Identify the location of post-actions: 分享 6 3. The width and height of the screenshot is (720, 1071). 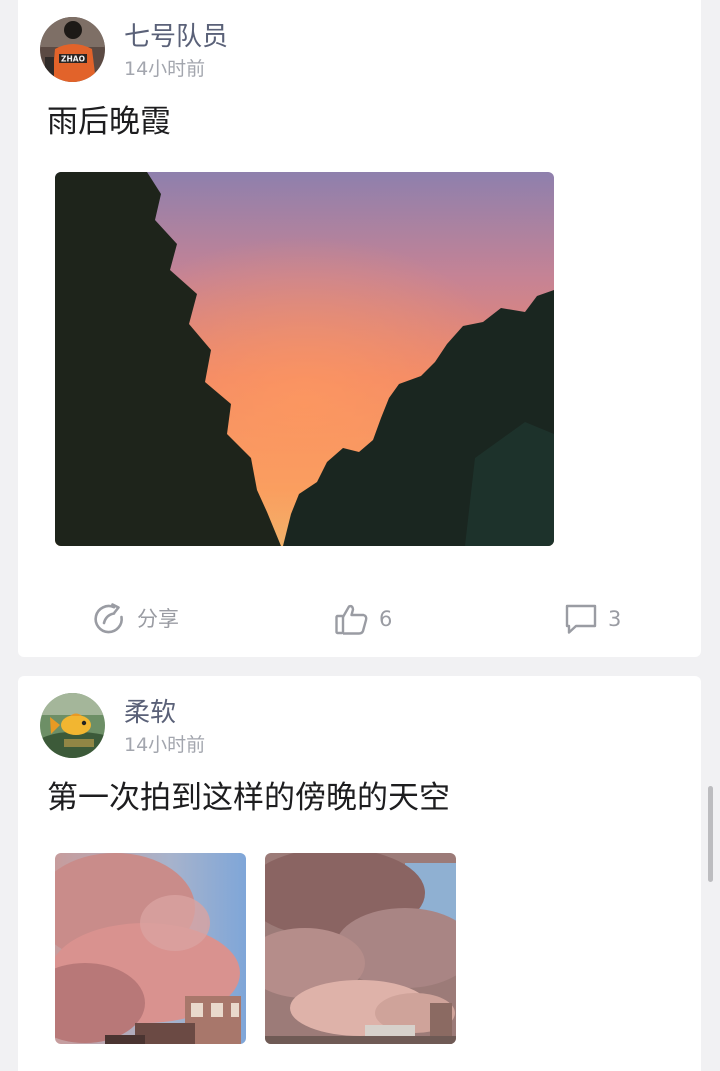
(359, 619).